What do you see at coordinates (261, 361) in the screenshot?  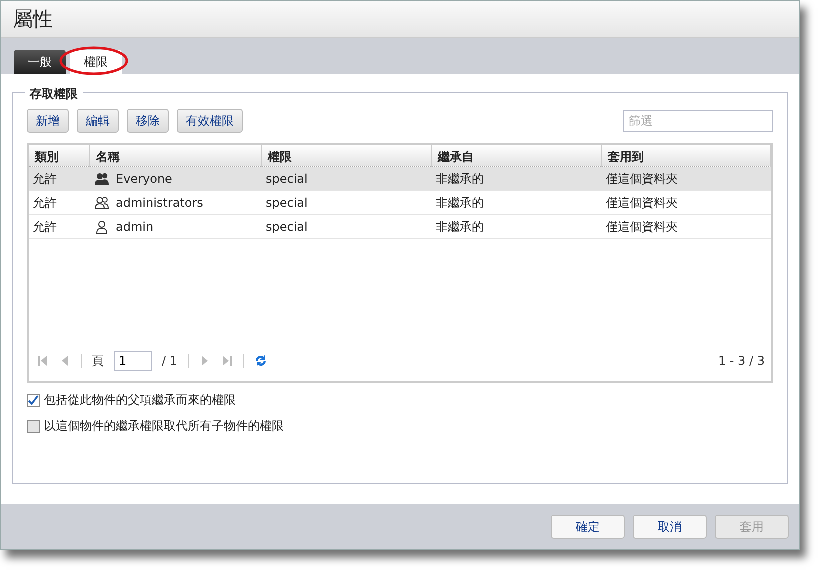 I see `refresh-icon` at bounding box center [261, 361].